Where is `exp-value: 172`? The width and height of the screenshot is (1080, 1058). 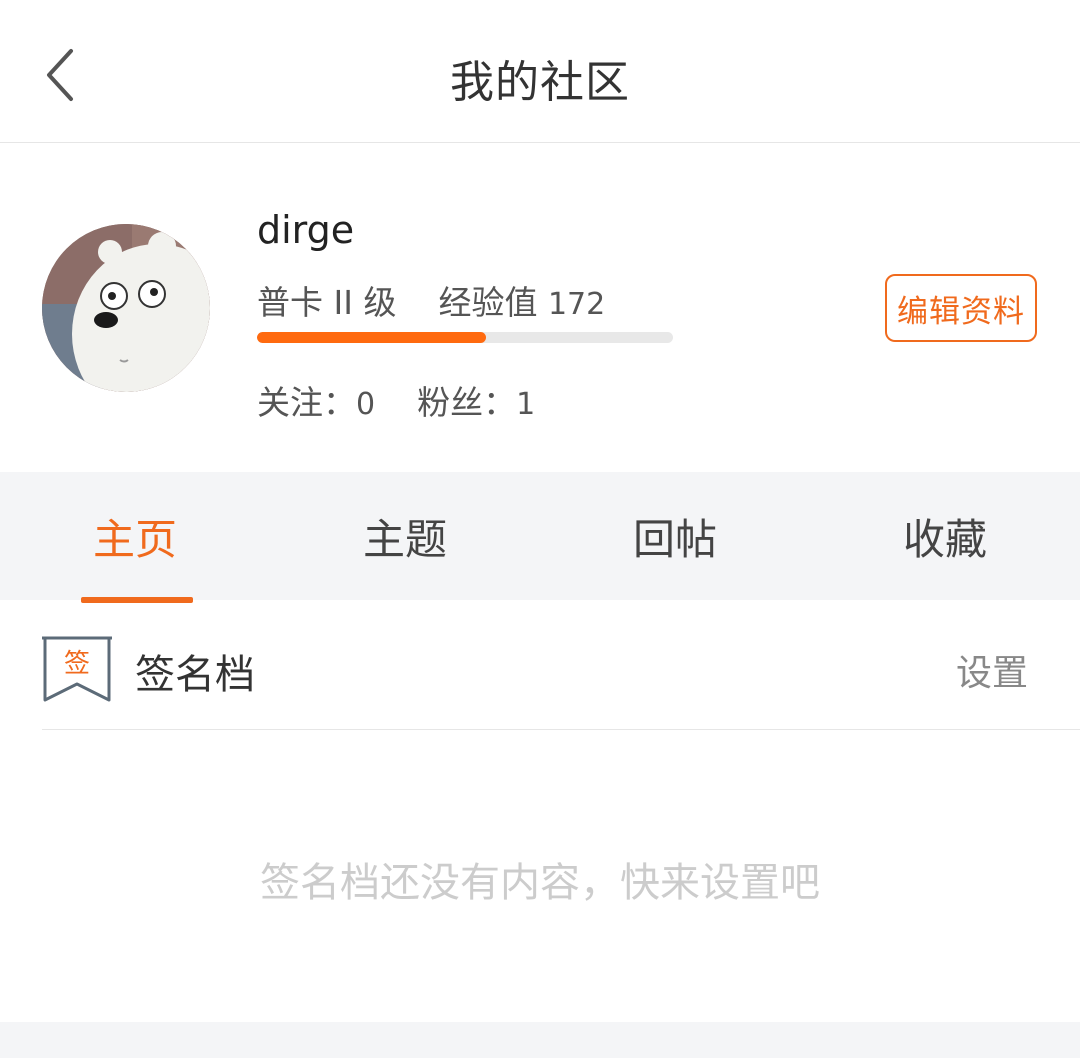 exp-value: 172 is located at coordinates (576, 304).